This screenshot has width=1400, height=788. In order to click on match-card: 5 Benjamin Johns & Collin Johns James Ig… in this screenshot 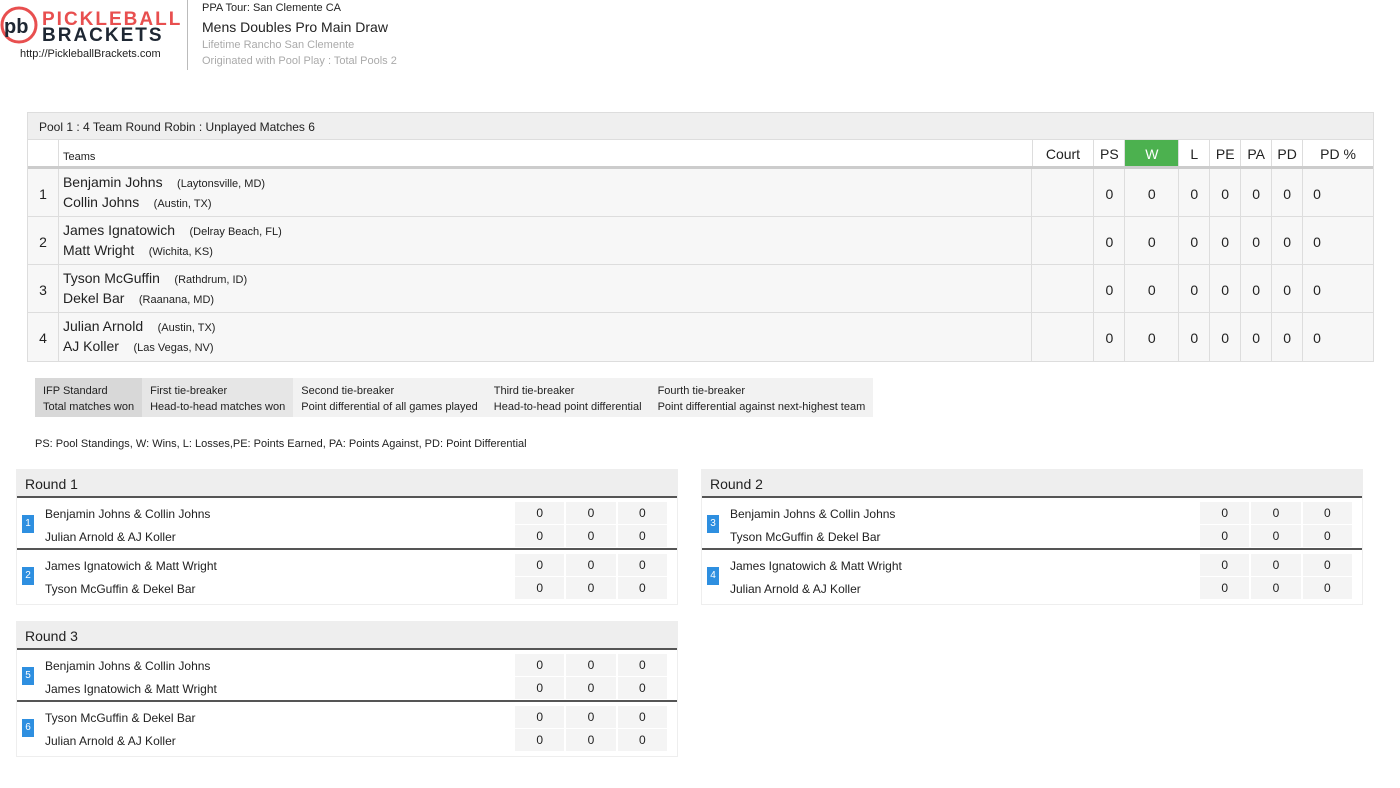, I will do `click(347, 676)`.